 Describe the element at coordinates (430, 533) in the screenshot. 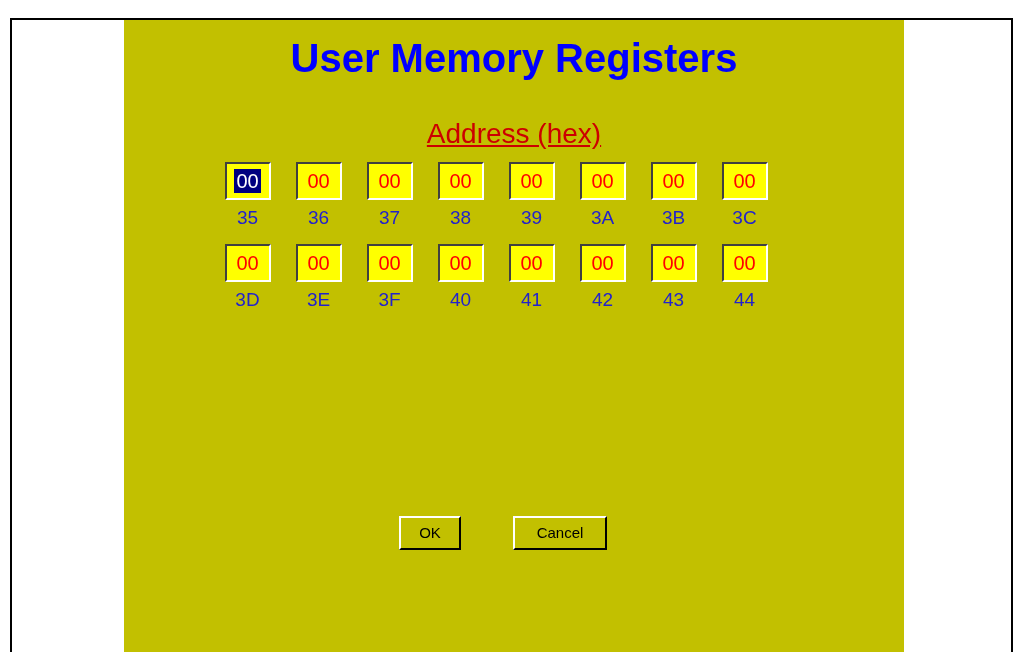

I see `ok-button: OK` at that location.